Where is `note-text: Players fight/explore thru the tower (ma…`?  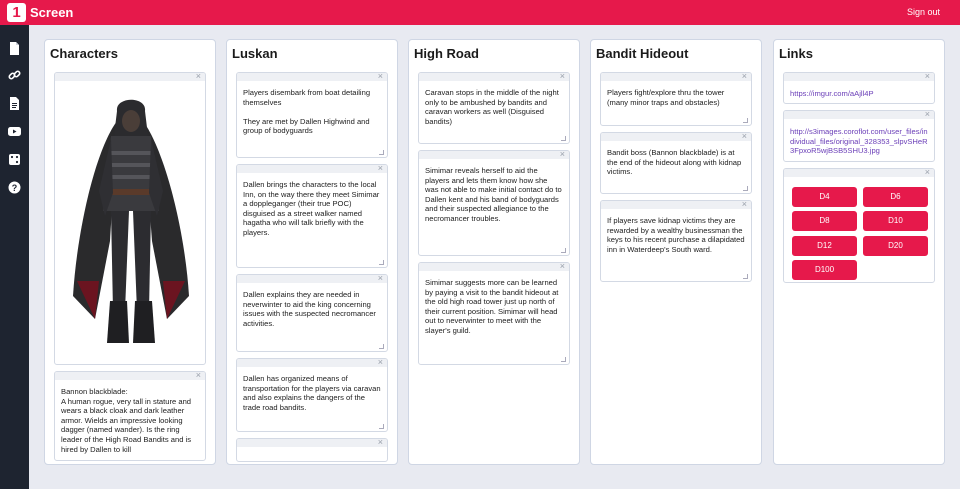
note-text: Players fight/explore thru the tower (ma… is located at coordinates (666, 97).